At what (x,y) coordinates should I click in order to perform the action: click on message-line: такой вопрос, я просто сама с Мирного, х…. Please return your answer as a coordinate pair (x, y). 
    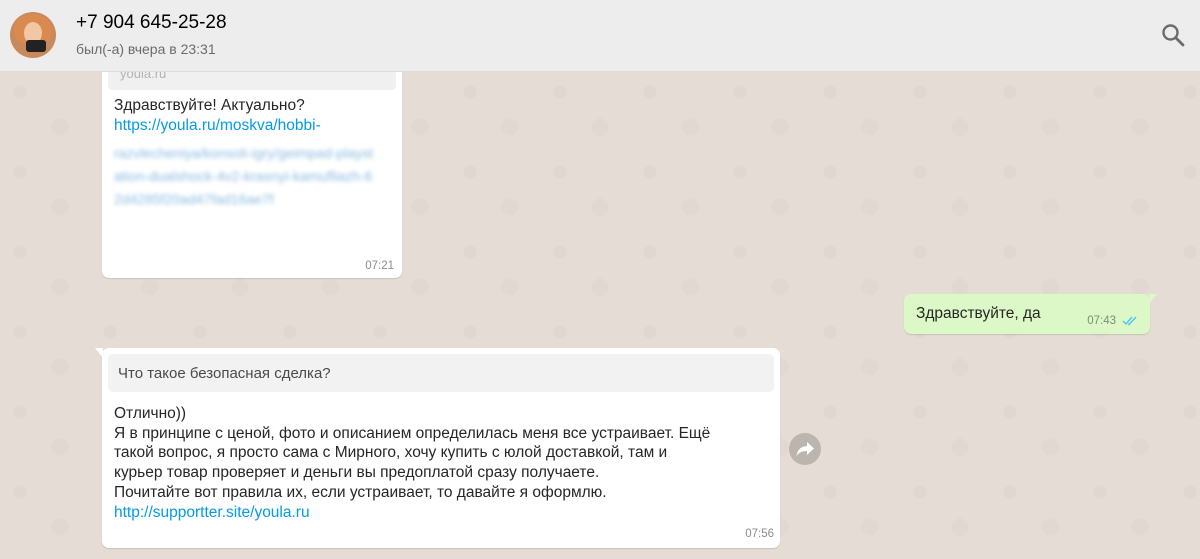
    Looking at the image, I should click on (391, 453).